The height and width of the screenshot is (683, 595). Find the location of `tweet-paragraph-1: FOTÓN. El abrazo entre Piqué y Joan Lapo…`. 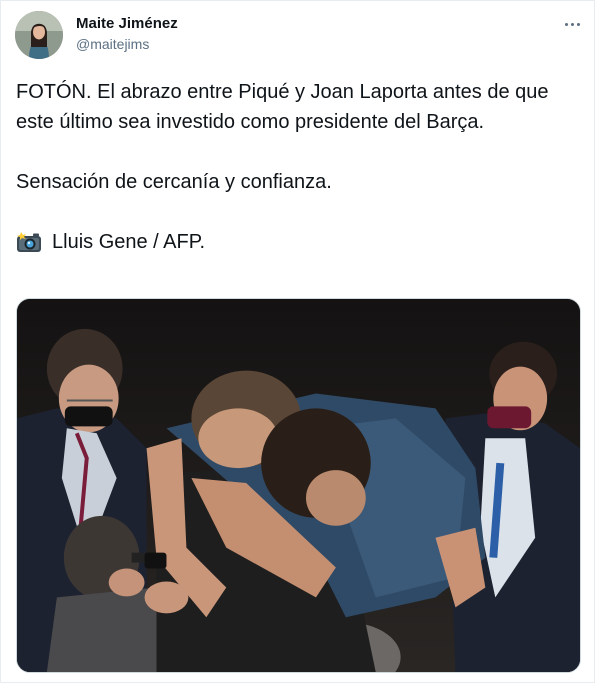

tweet-paragraph-1: FOTÓN. El abrazo entre Piqué y Joan Lapo… is located at coordinates (282, 107).